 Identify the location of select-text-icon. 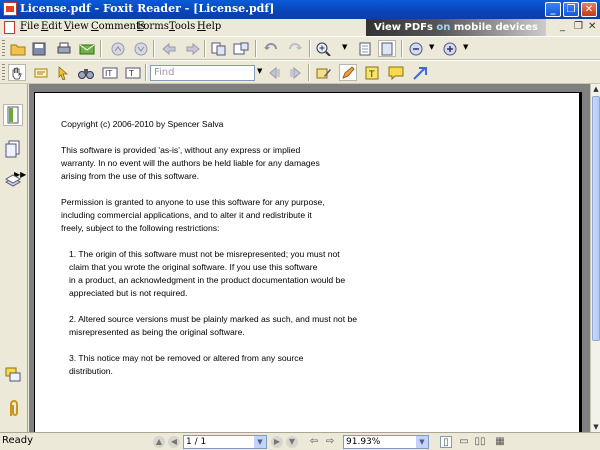
(41, 72).